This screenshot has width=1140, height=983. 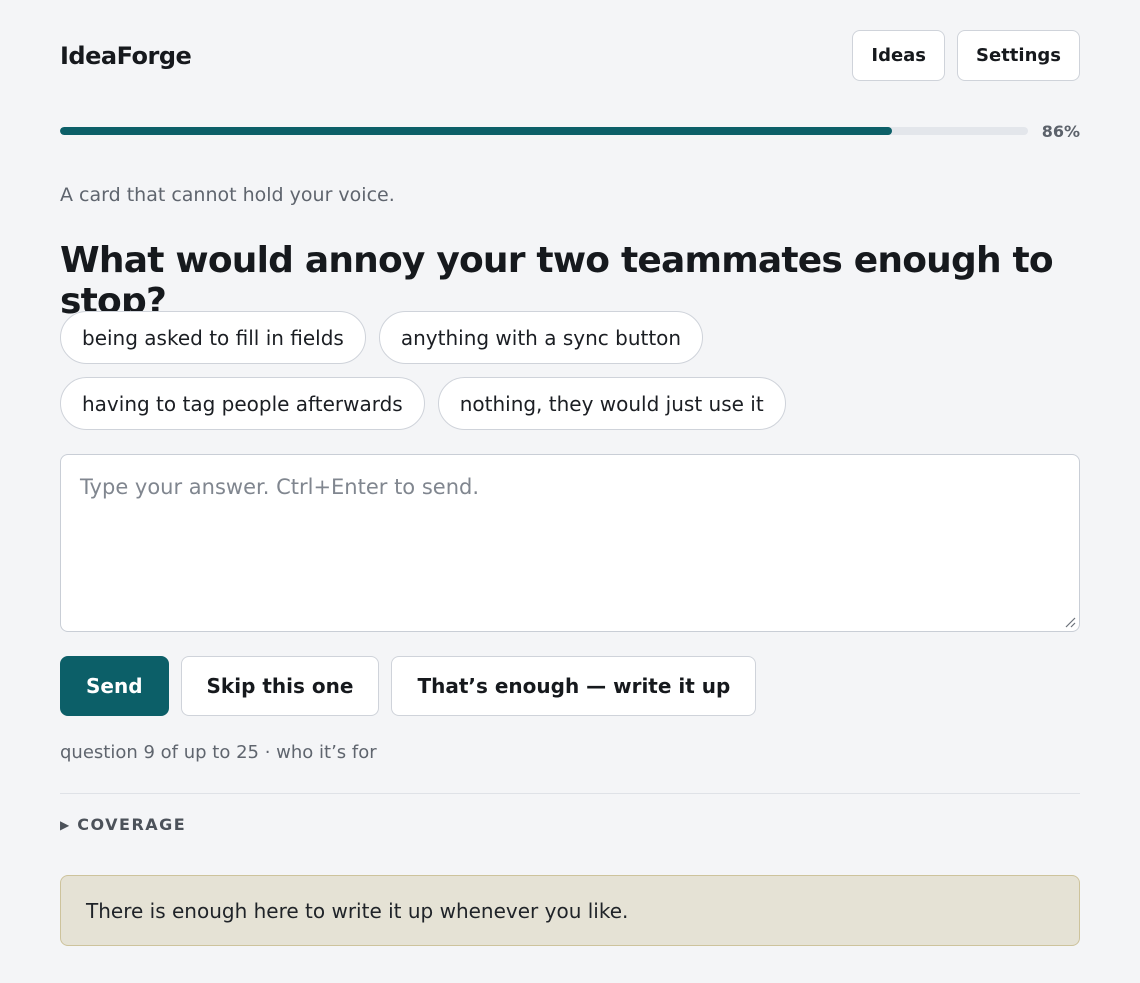 I want to click on brand-logo: IdeaForge, so click(x=126, y=56).